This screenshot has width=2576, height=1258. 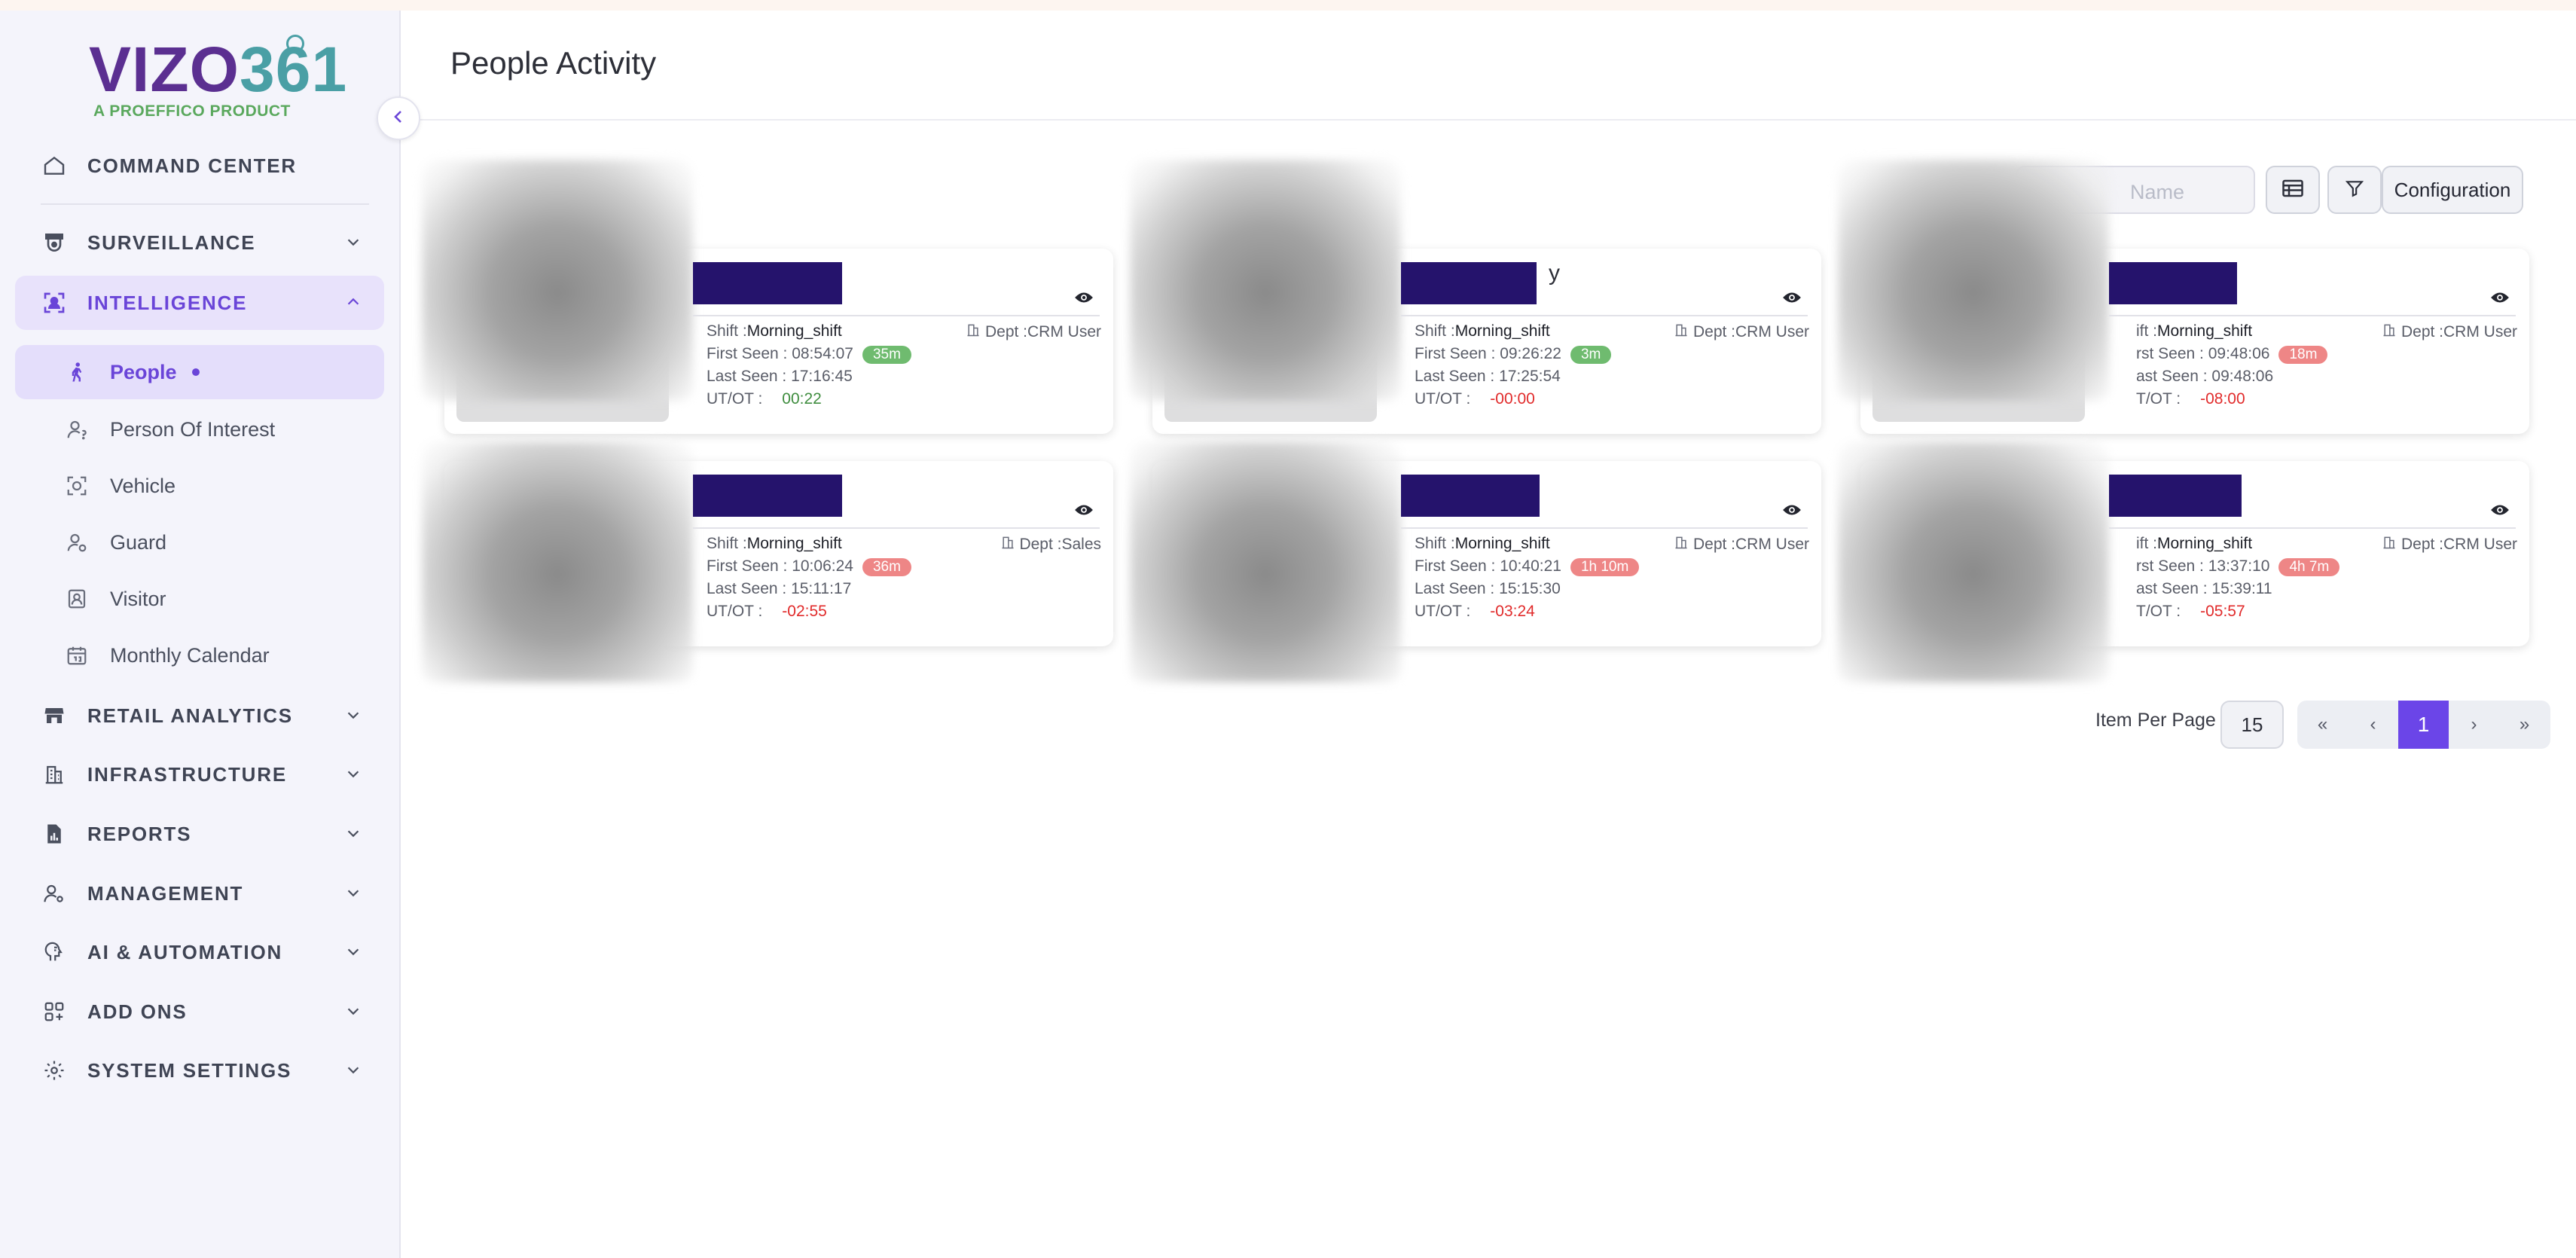 What do you see at coordinates (2525, 725) in the screenshot?
I see `last-page-button: »` at bounding box center [2525, 725].